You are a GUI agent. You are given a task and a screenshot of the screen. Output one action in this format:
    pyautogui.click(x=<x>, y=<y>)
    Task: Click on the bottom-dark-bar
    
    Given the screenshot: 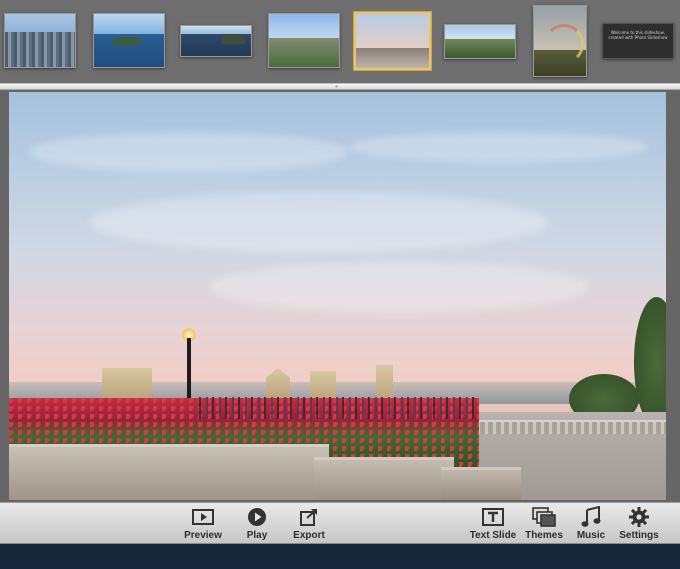 What is the action you would take?
    pyautogui.click(x=340, y=556)
    